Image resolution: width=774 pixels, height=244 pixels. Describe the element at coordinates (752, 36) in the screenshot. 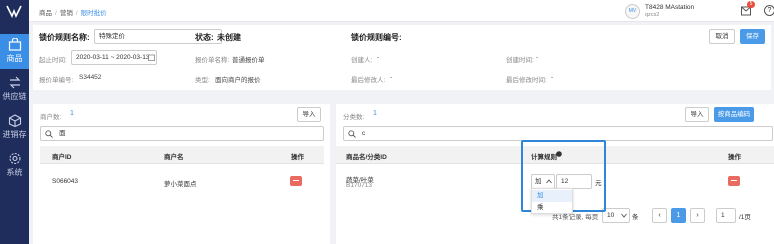

I see `save-button: 保存` at that location.